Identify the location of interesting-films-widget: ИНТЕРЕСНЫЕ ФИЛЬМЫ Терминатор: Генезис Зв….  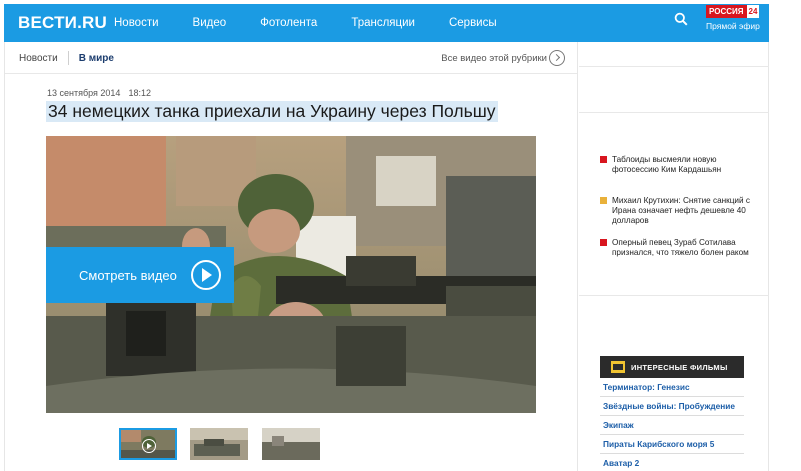
(672, 413).